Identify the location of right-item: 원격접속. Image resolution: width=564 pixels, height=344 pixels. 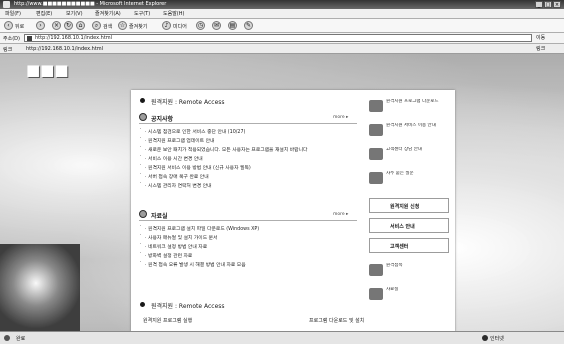
(409, 272).